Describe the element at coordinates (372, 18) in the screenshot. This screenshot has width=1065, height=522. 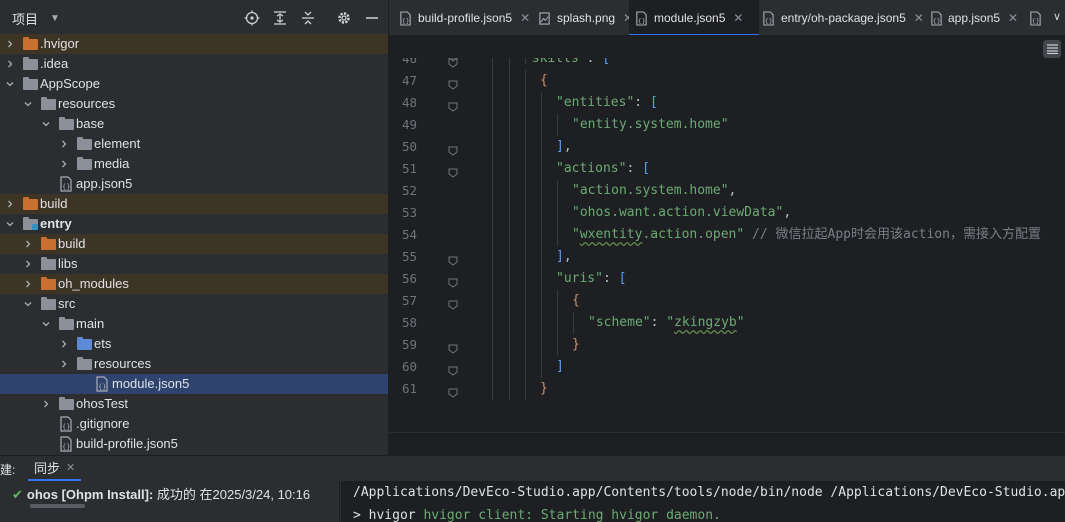
I see `hide-panel-icon` at that location.